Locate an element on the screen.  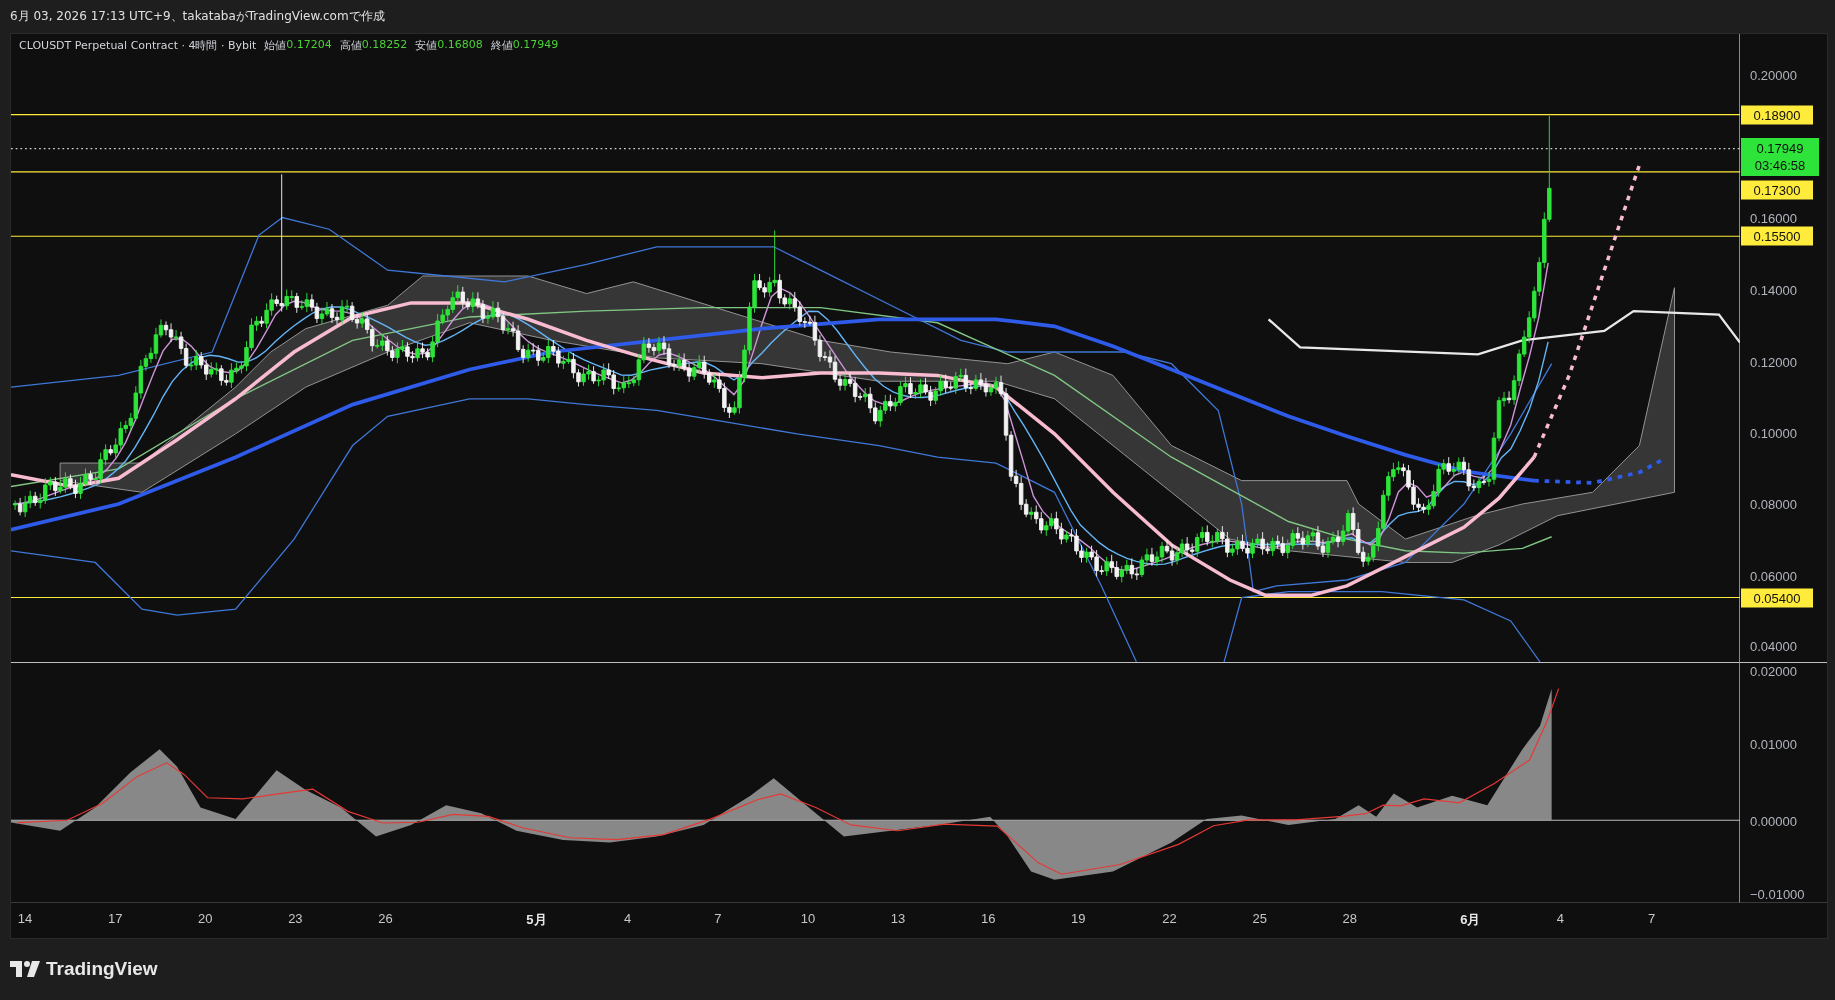
time-axis-label: 5月 is located at coordinates (536, 920).